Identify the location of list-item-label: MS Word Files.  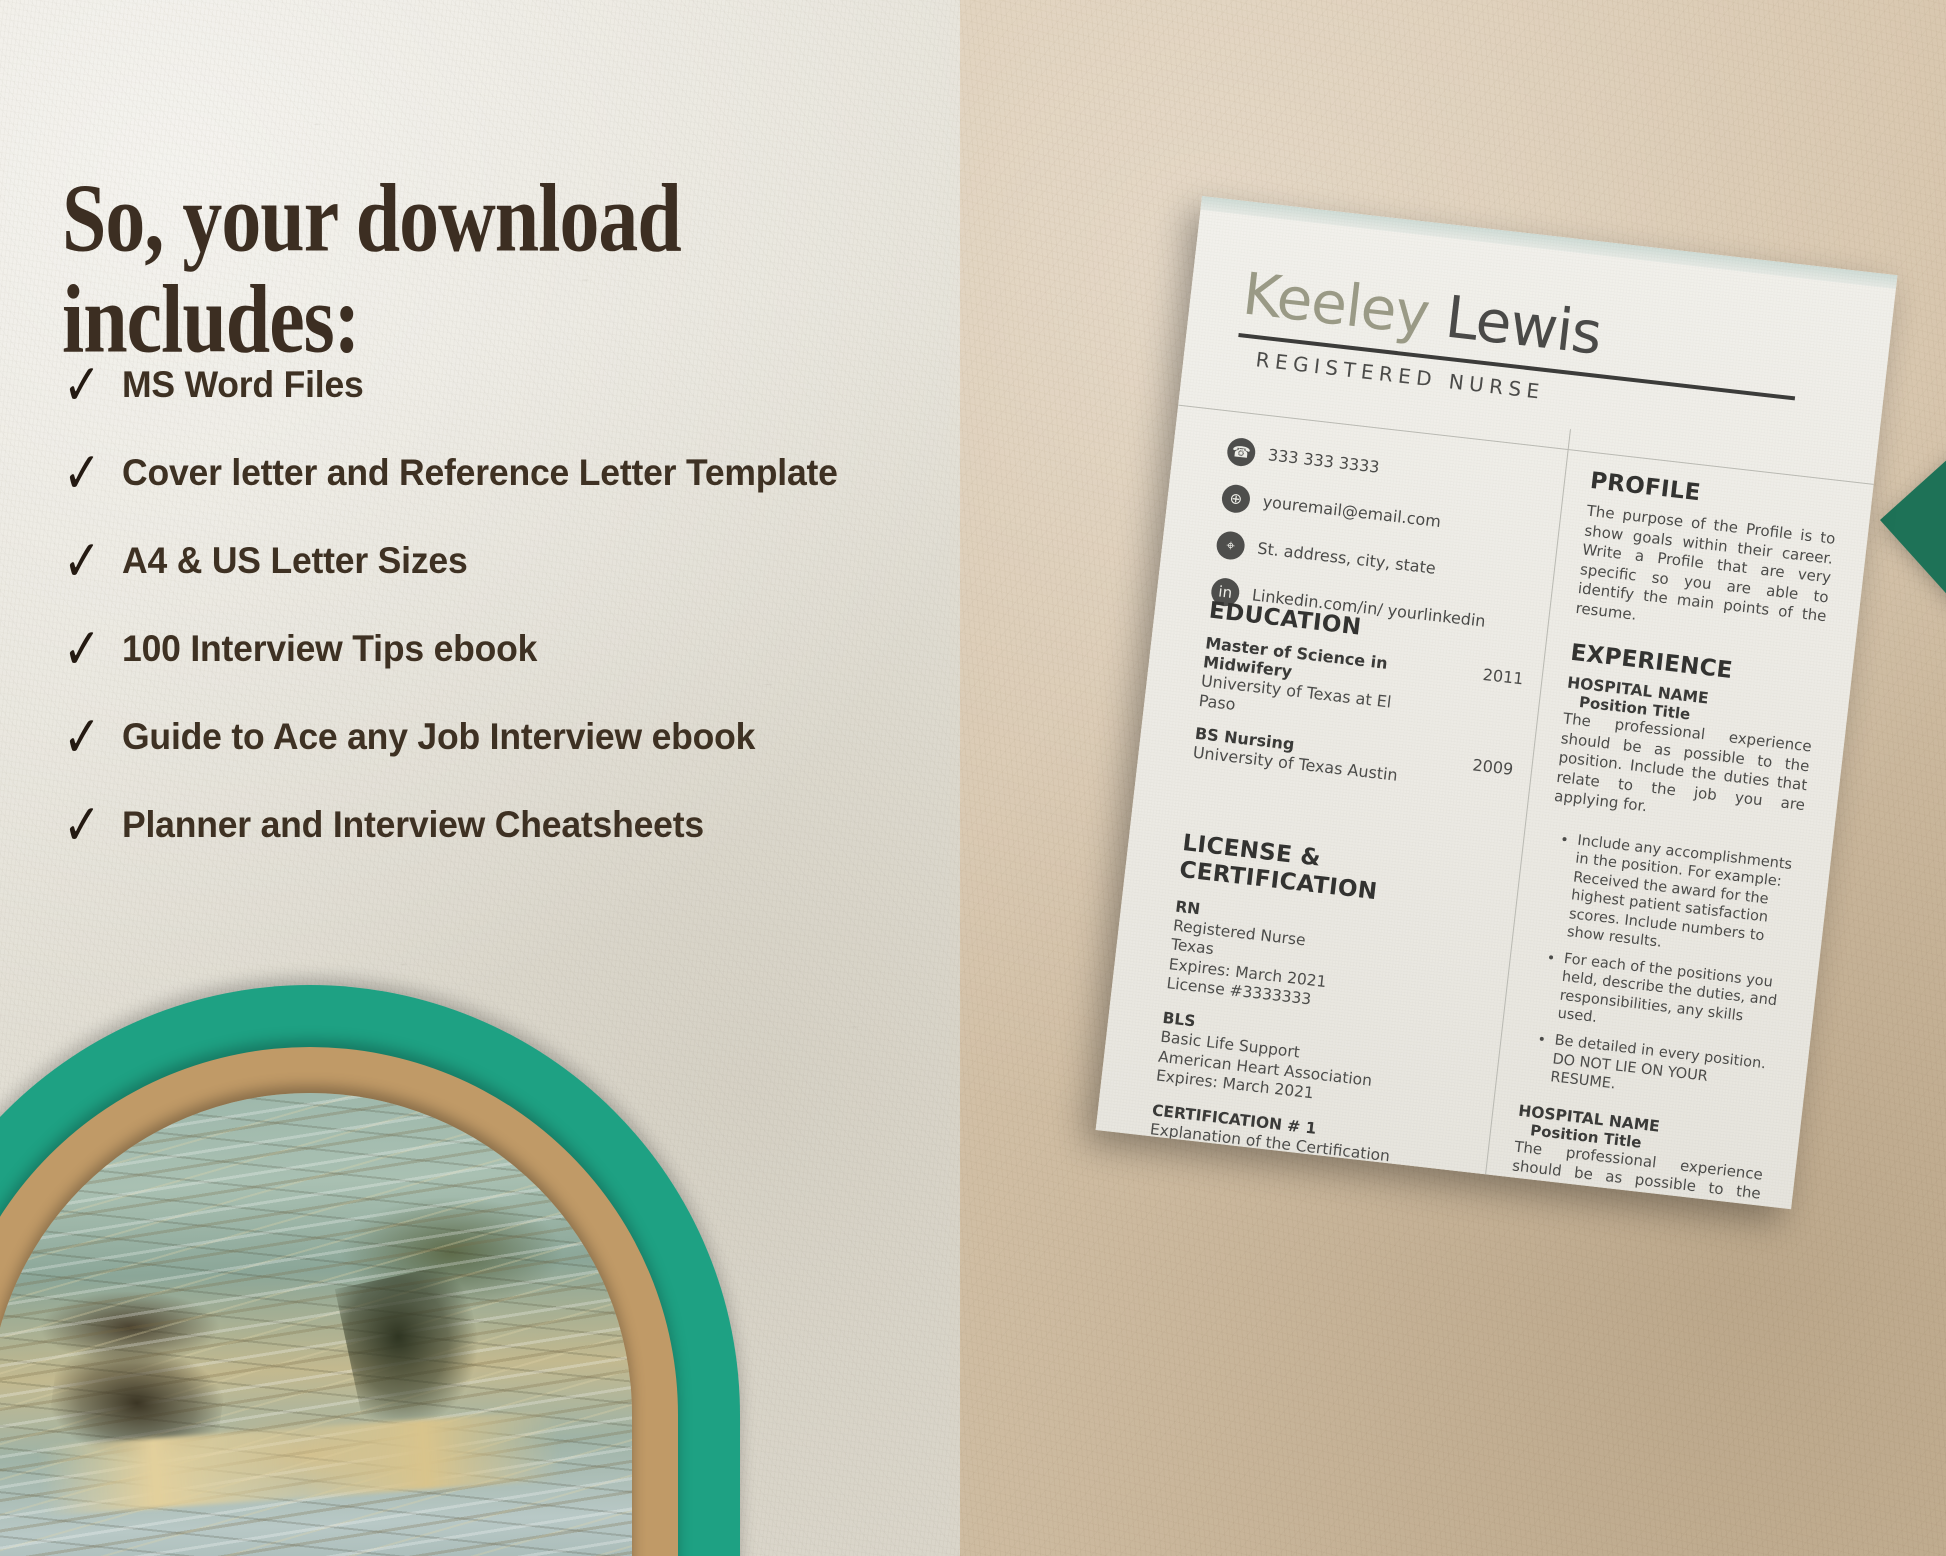
(243, 384).